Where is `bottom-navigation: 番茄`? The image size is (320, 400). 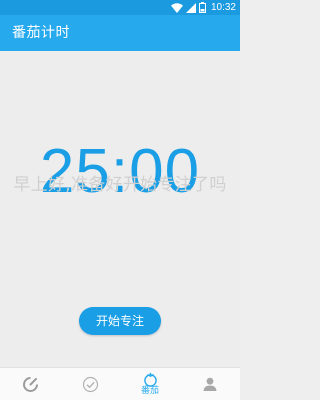 bottom-navigation: 番茄 is located at coordinates (120, 383).